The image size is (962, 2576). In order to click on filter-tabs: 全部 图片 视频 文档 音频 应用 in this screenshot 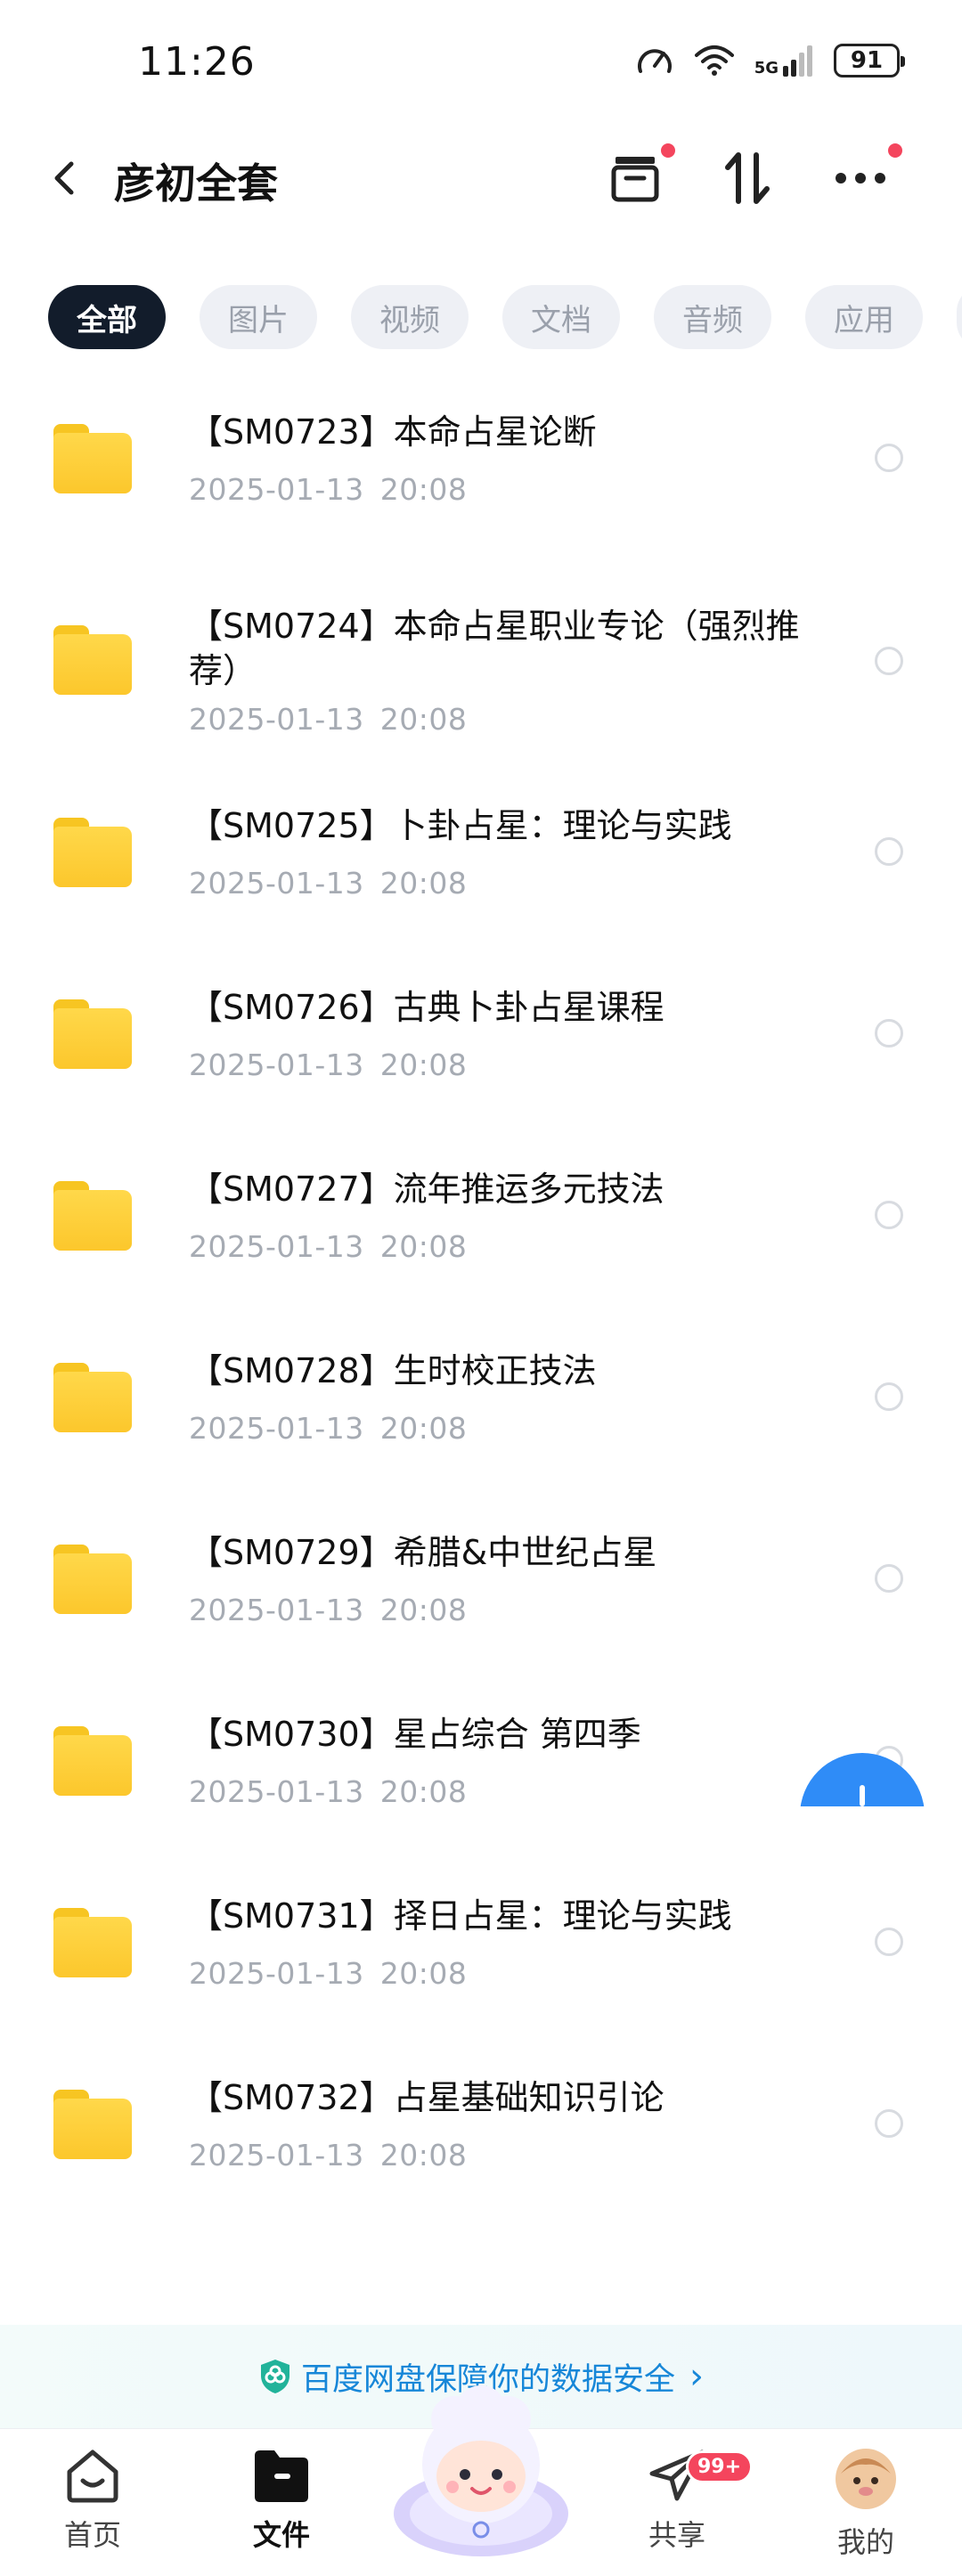, I will do `click(505, 319)`.